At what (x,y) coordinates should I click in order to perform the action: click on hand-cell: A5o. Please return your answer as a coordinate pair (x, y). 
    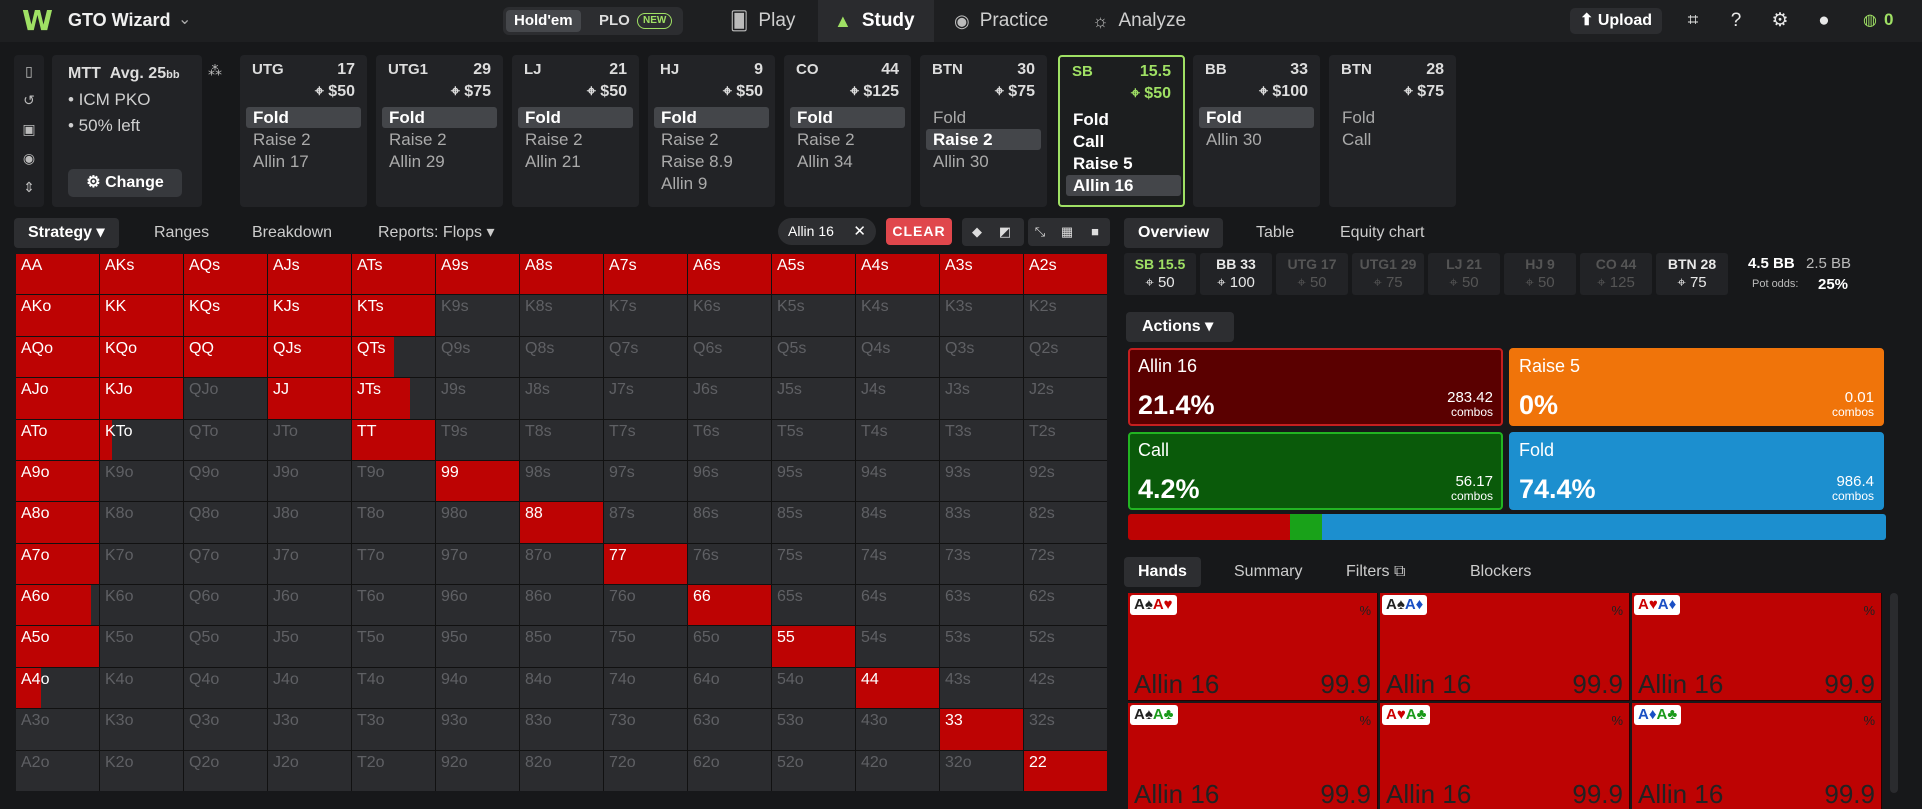
    Looking at the image, I should click on (57, 646).